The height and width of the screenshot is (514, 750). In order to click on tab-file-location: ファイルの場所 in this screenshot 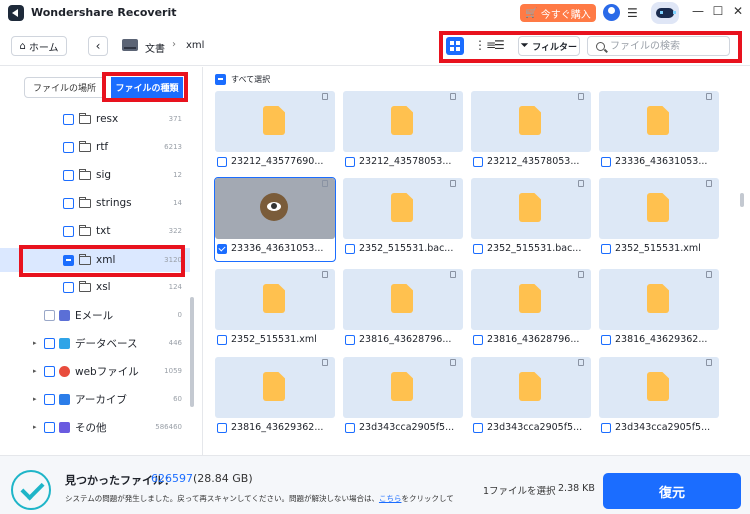, I will do `click(64, 87)`.